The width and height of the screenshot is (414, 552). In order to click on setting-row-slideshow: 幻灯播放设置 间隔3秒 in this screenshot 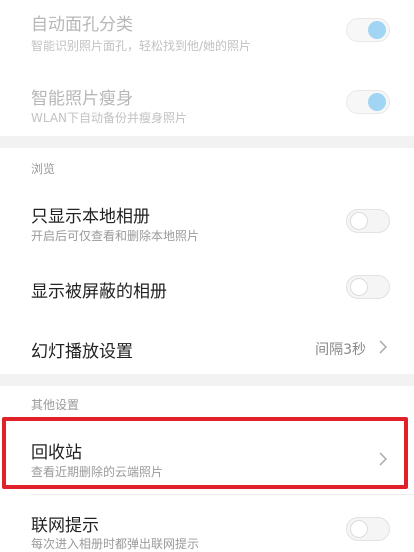, I will do `click(207, 346)`.